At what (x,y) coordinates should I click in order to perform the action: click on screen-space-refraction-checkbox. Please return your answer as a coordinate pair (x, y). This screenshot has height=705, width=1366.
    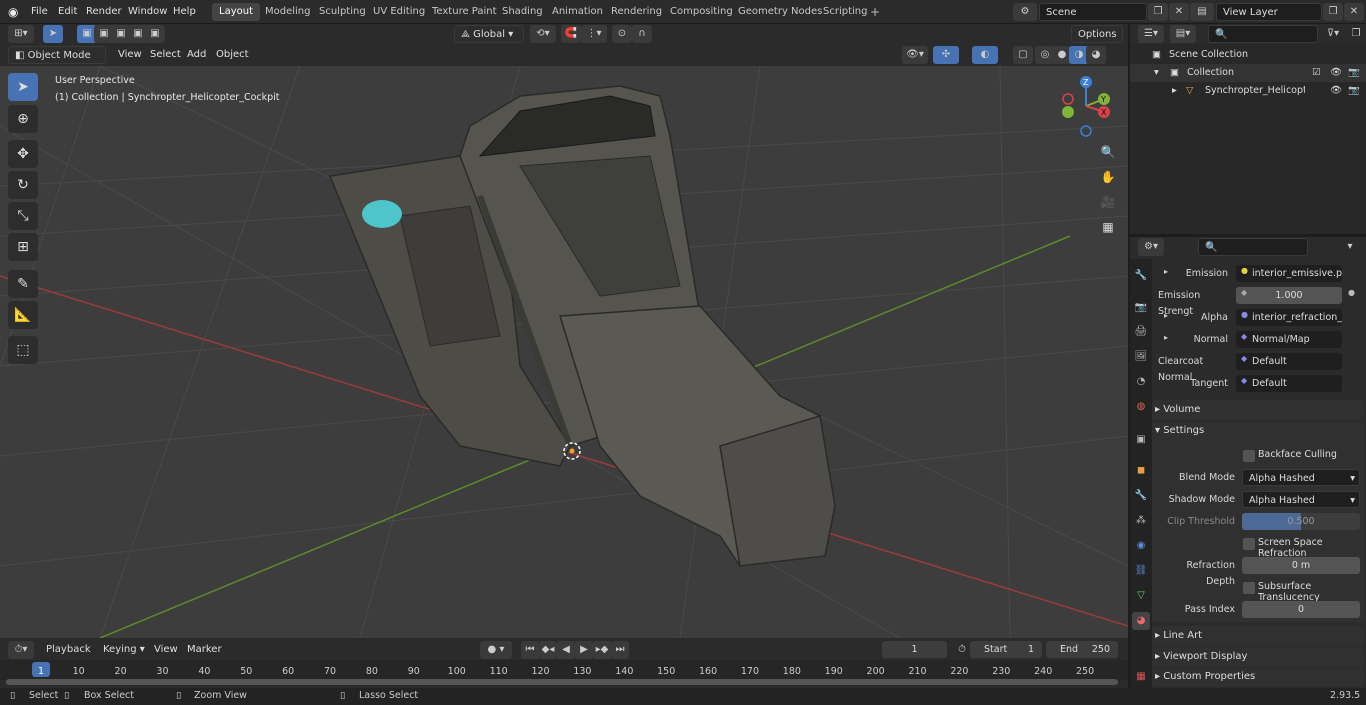
    Looking at the image, I should click on (1249, 544).